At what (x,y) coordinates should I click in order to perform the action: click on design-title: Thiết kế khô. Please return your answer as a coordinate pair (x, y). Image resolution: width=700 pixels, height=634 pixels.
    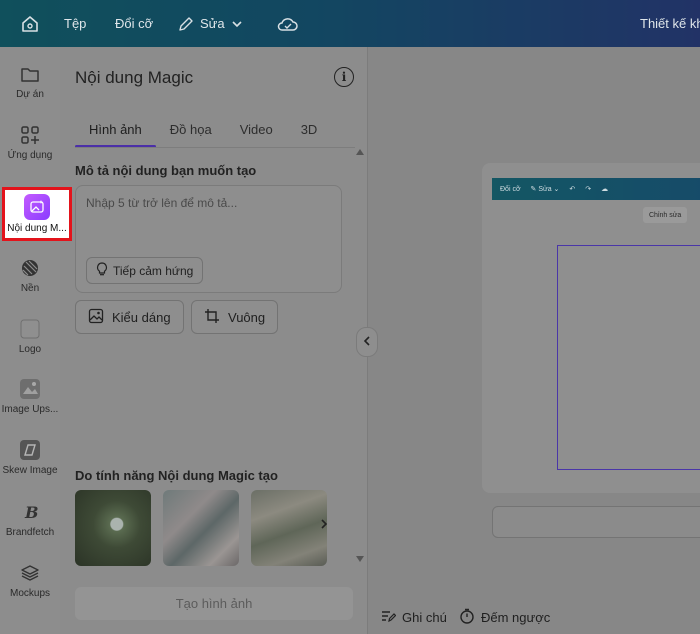
    Looking at the image, I should click on (670, 23).